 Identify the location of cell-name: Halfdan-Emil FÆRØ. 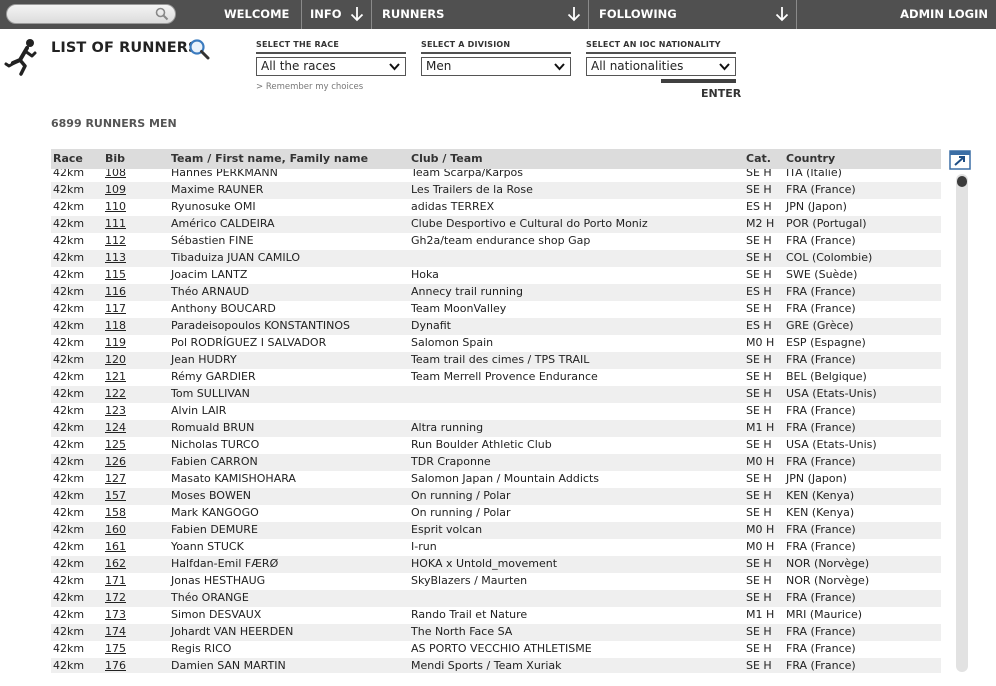
(225, 563).